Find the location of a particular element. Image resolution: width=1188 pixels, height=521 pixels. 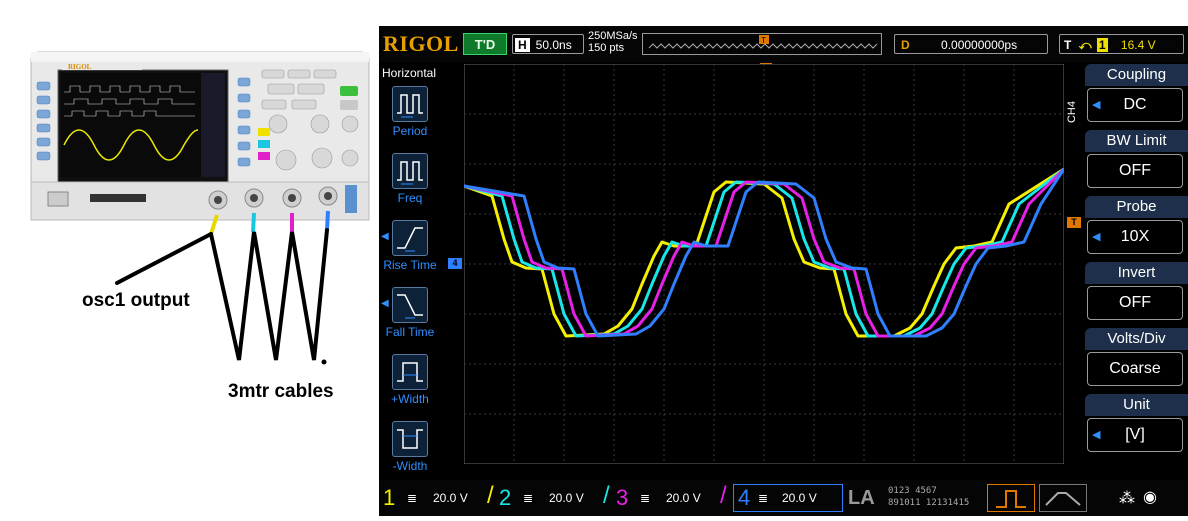

ch3-status: 3 ≣ 20.0 V / is located at coordinates (672, 497).